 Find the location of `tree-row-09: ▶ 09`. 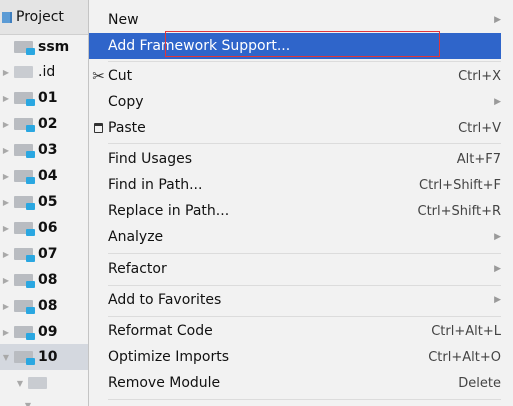

tree-row-09: ▶ 09 is located at coordinates (44, 332).